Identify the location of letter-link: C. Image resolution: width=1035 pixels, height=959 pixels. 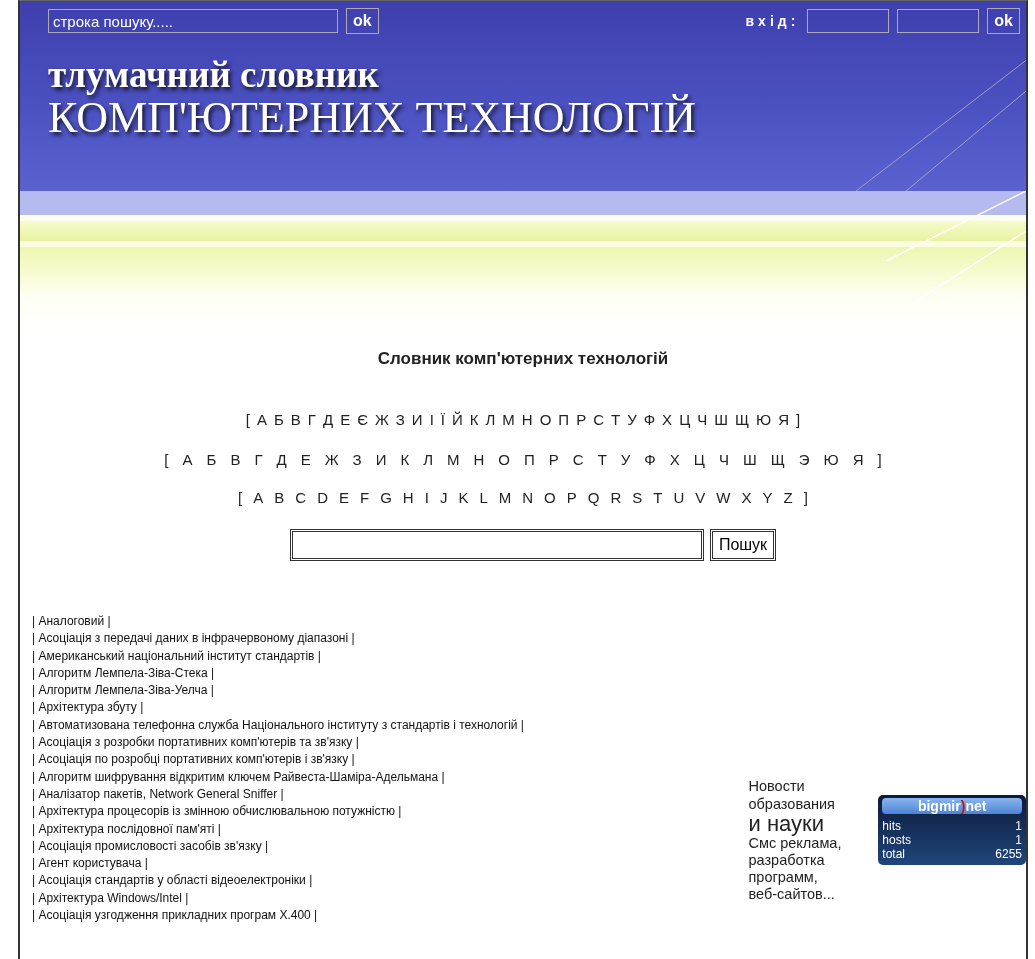
(301, 497).